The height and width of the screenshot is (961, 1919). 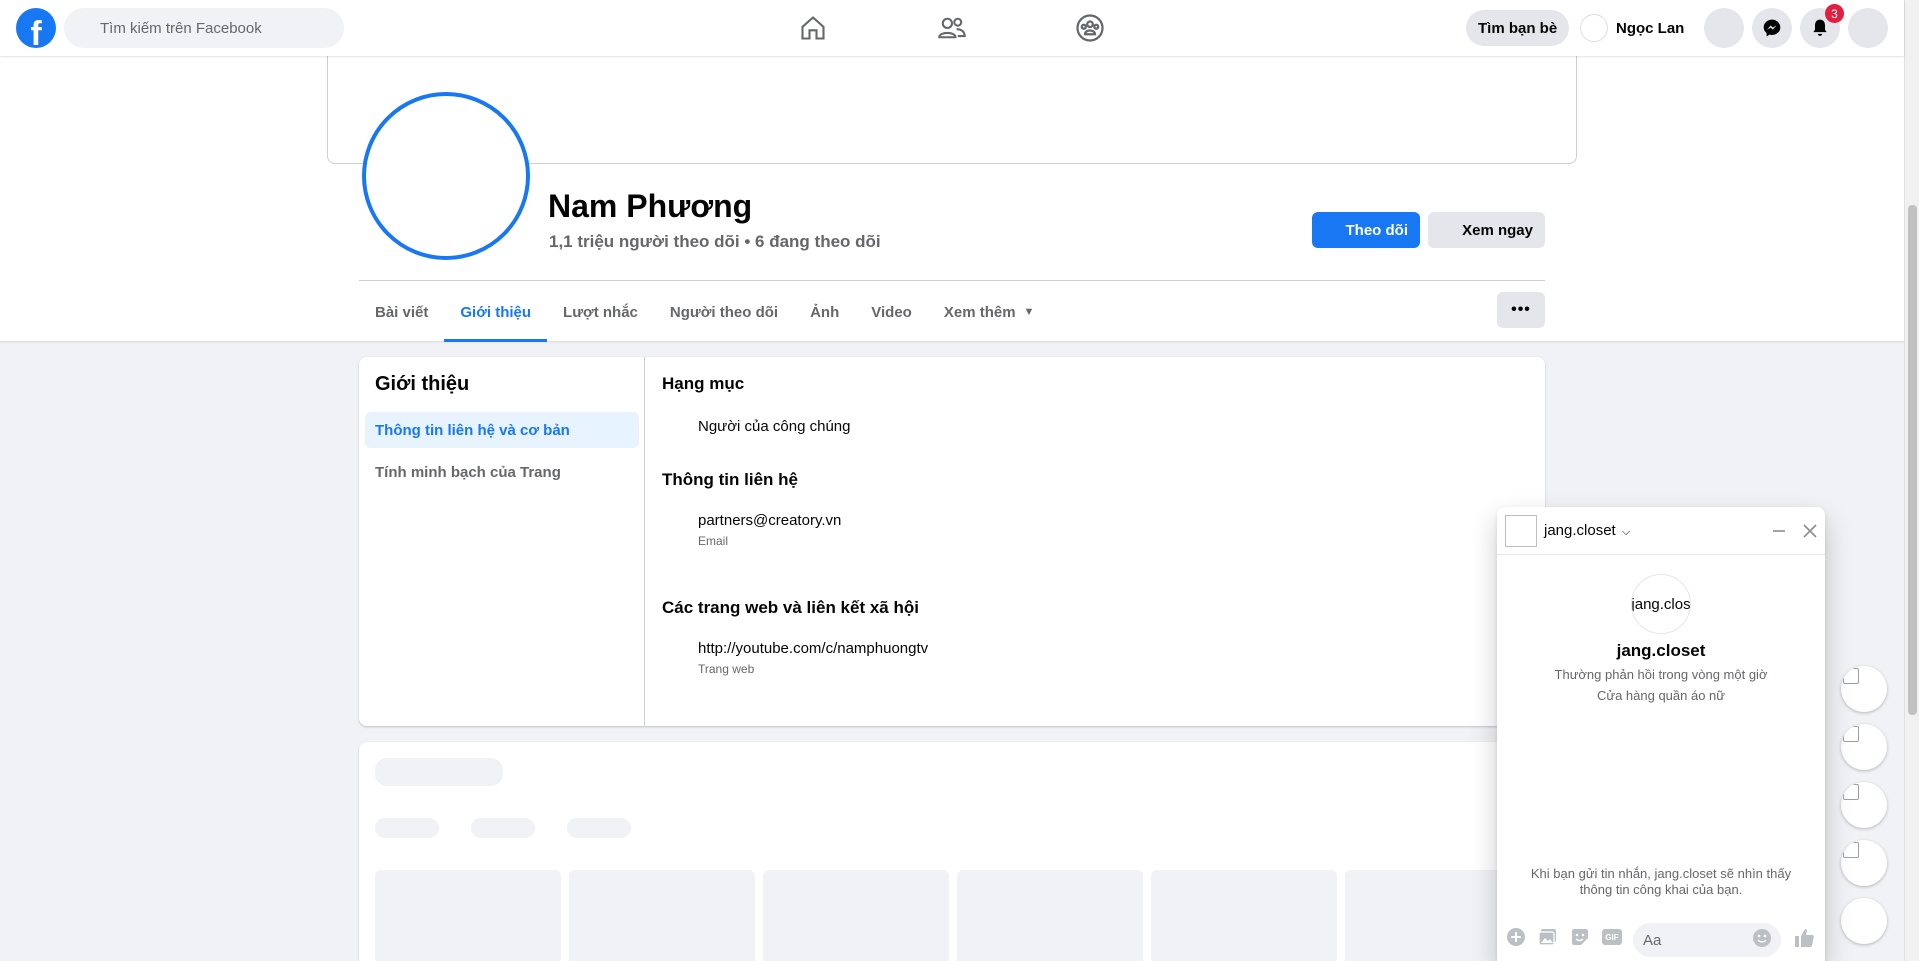 What do you see at coordinates (1548, 937) in the screenshot?
I see `photo-icon` at bounding box center [1548, 937].